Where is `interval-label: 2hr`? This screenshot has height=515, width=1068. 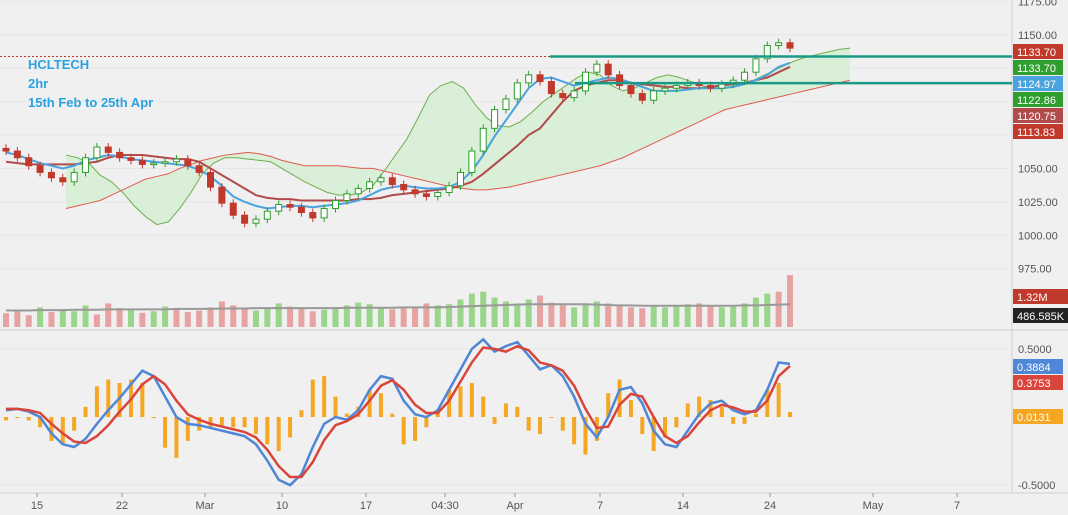 interval-label: 2hr is located at coordinates (38, 83).